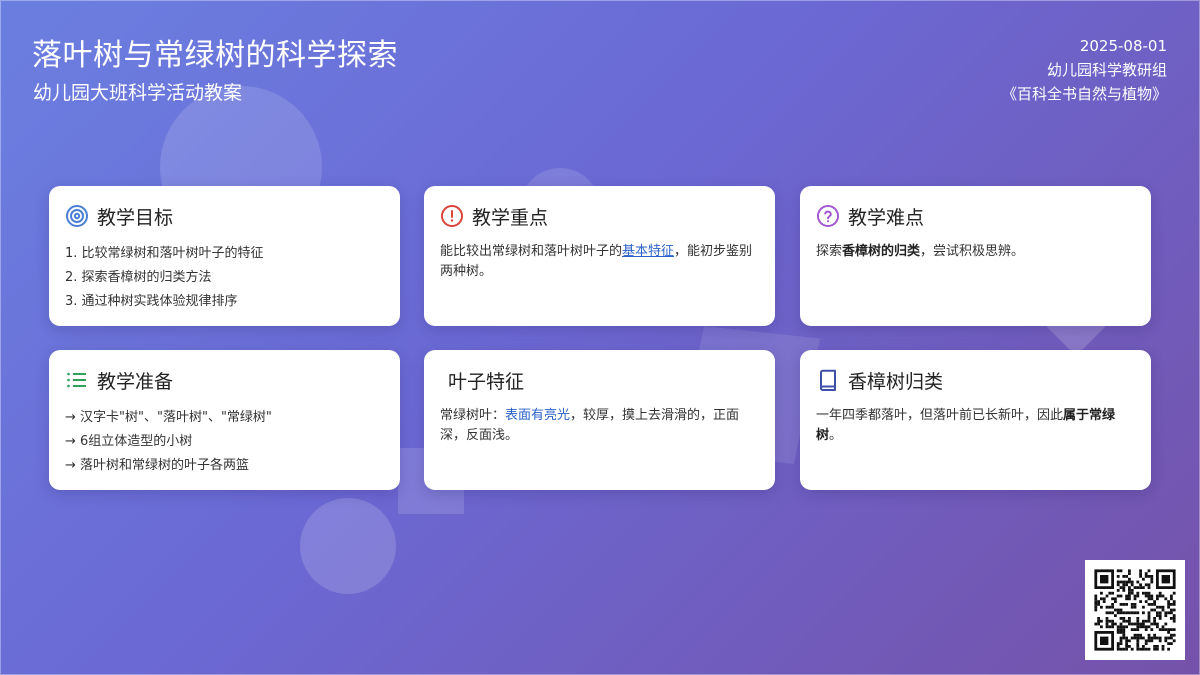 This screenshot has height=675, width=1200. Describe the element at coordinates (168, 417) in the screenshot. I see `list-item: → 汉字卡"树"、"落叶树"、"常绿树"` at that location.